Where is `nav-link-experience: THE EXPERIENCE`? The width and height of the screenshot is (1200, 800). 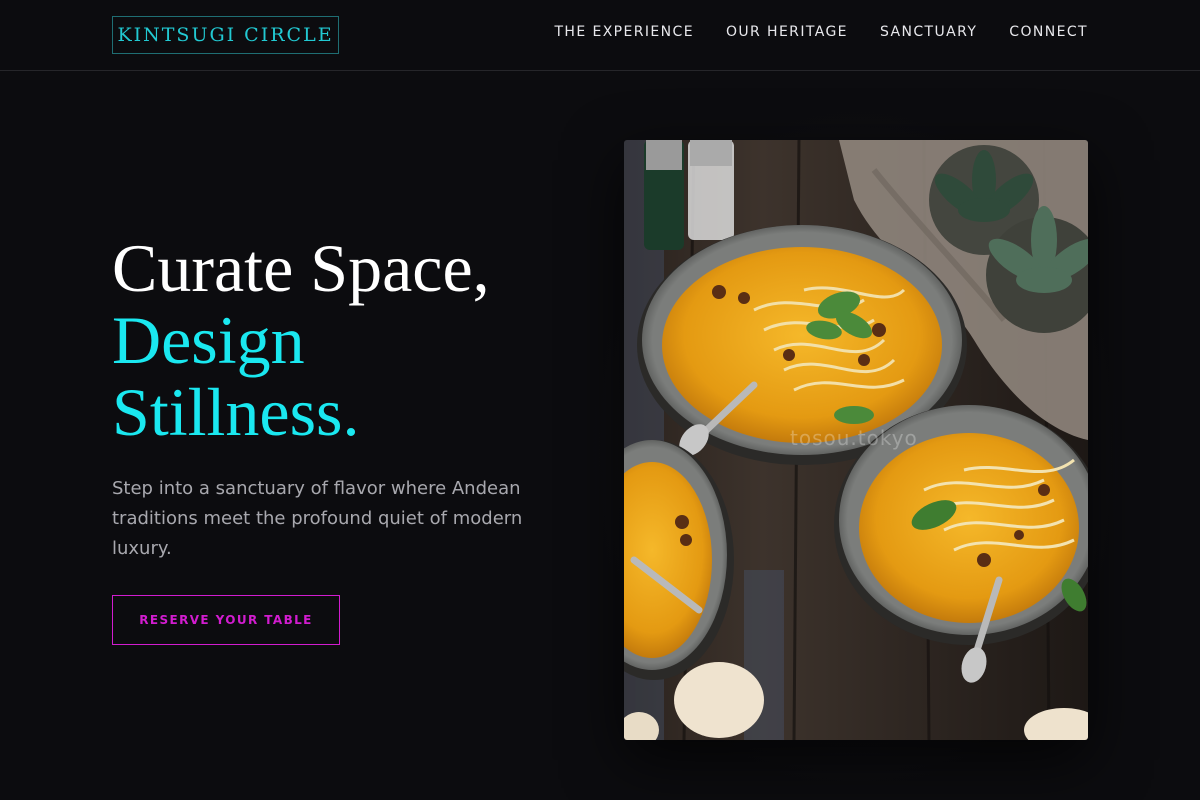
nav-link-experience: THE EXPERIENCE is located at coordinates (624, 32).